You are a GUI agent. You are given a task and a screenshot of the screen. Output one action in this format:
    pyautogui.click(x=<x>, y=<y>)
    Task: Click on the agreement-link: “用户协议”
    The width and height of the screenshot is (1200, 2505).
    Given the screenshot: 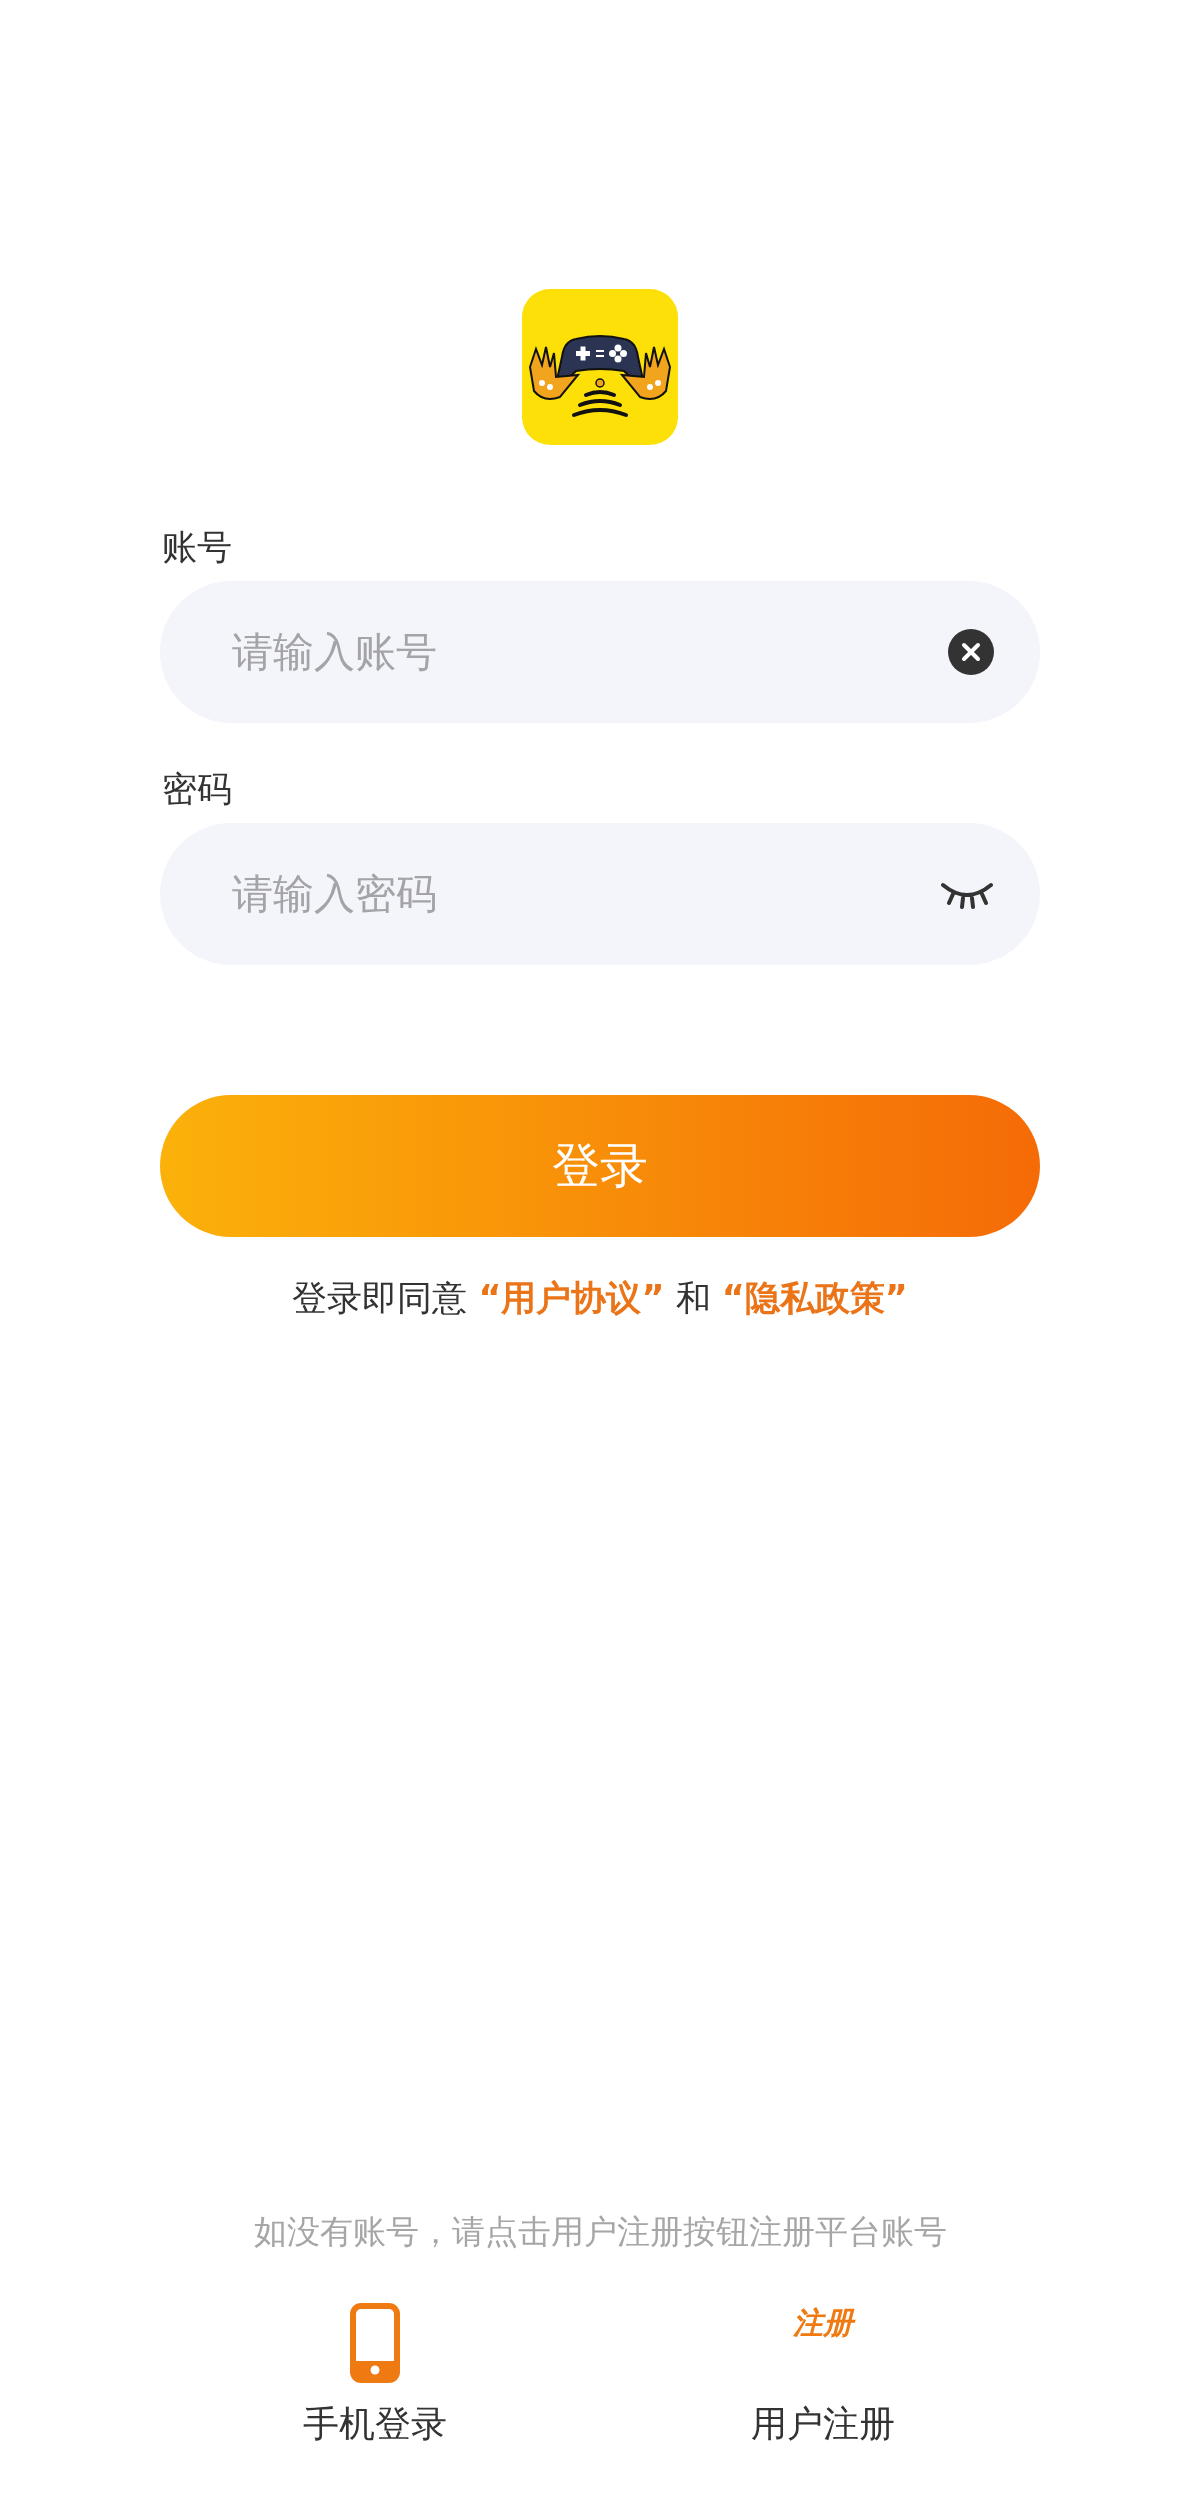 What is the action you would take?
    pyautogui.click(x=571, y=1298)
    